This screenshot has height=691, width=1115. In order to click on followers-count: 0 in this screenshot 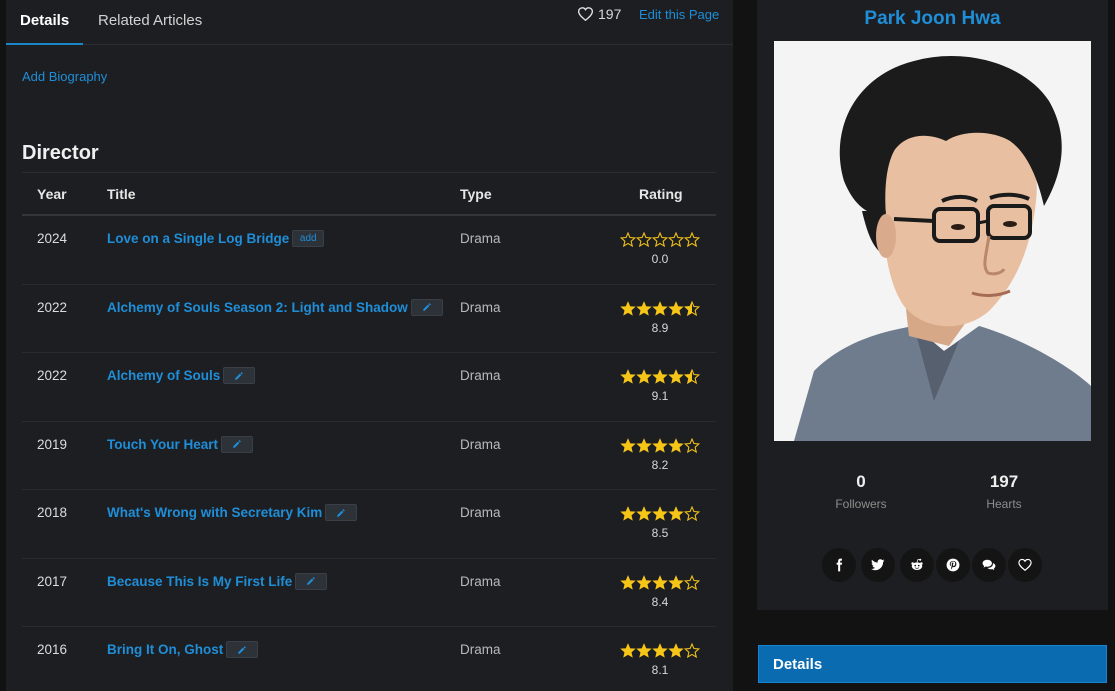, I will do `click(861, 481)`.